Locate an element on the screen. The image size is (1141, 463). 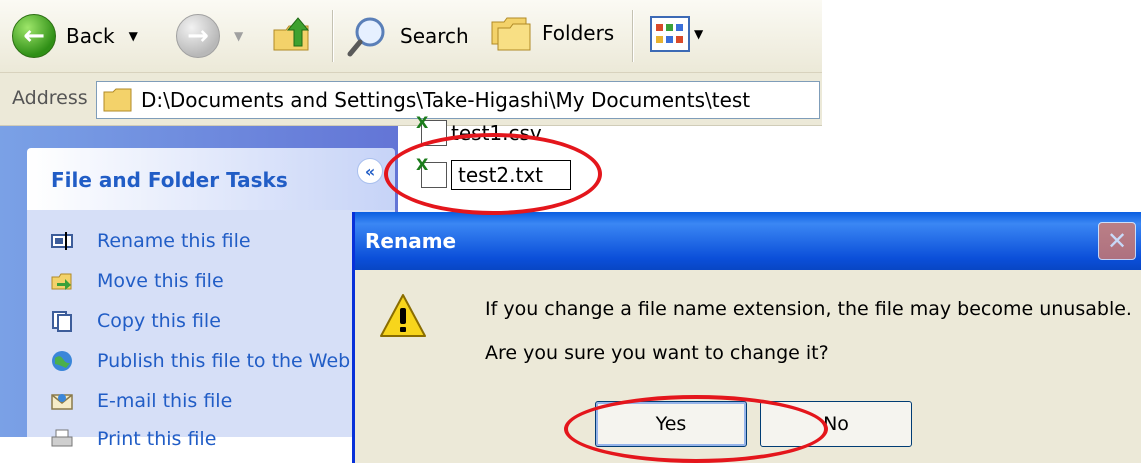
search-button: Search is located at coordinates (407, 36).